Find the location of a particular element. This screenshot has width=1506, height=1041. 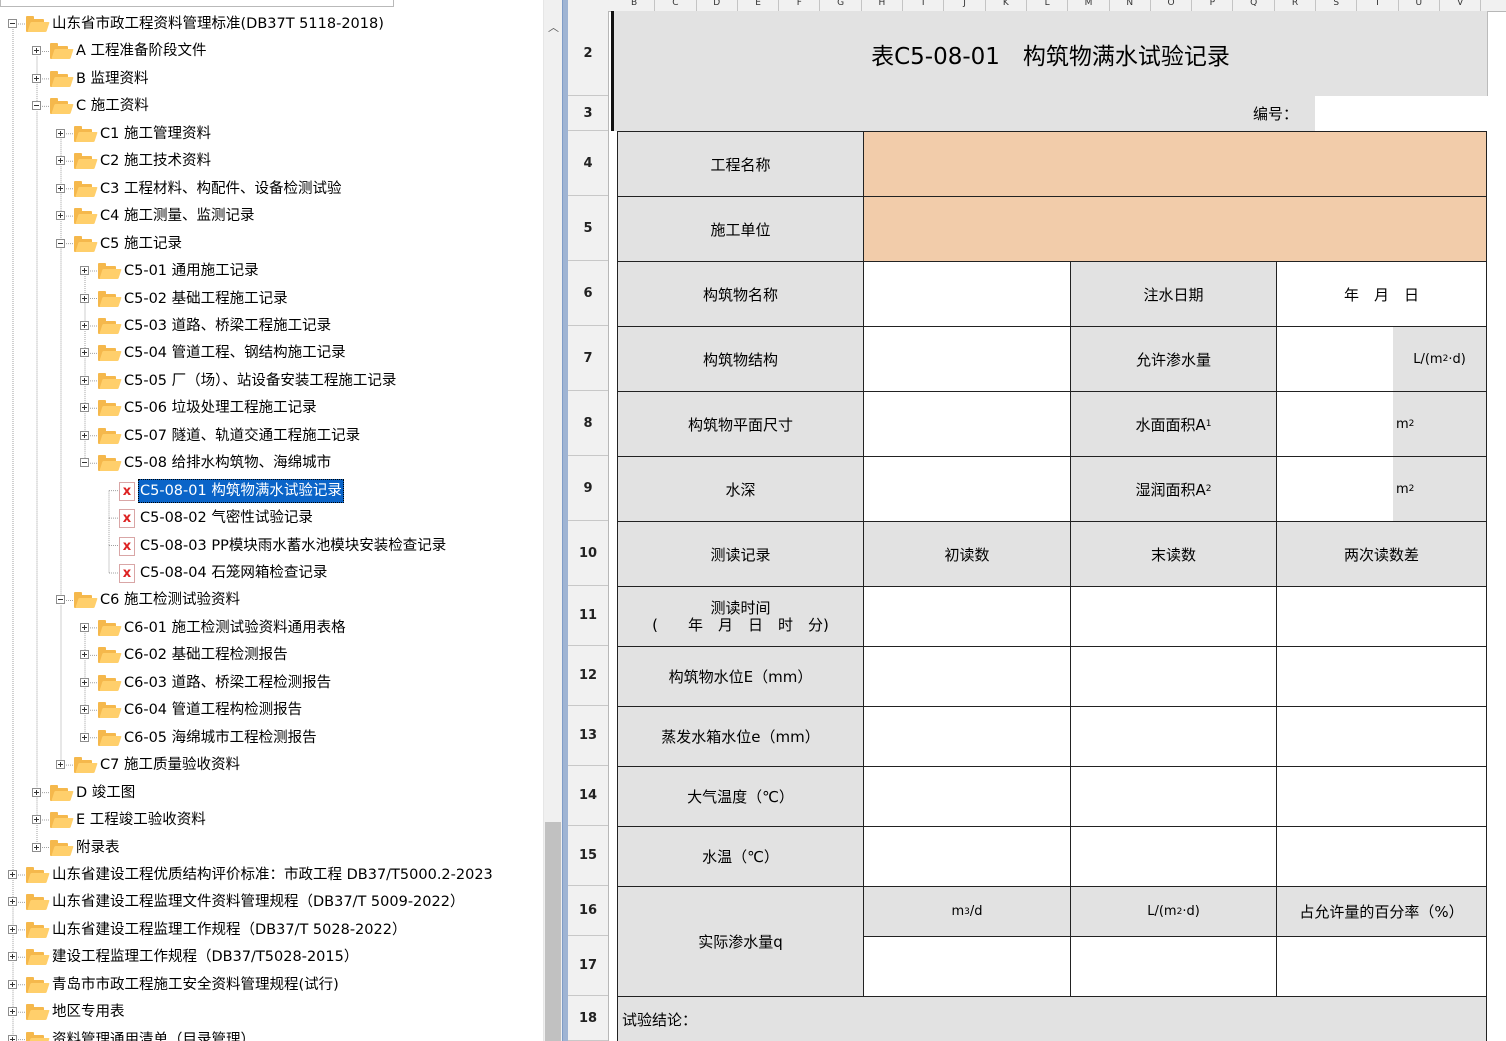

structure-type-input is located at coordinates (967, 359).